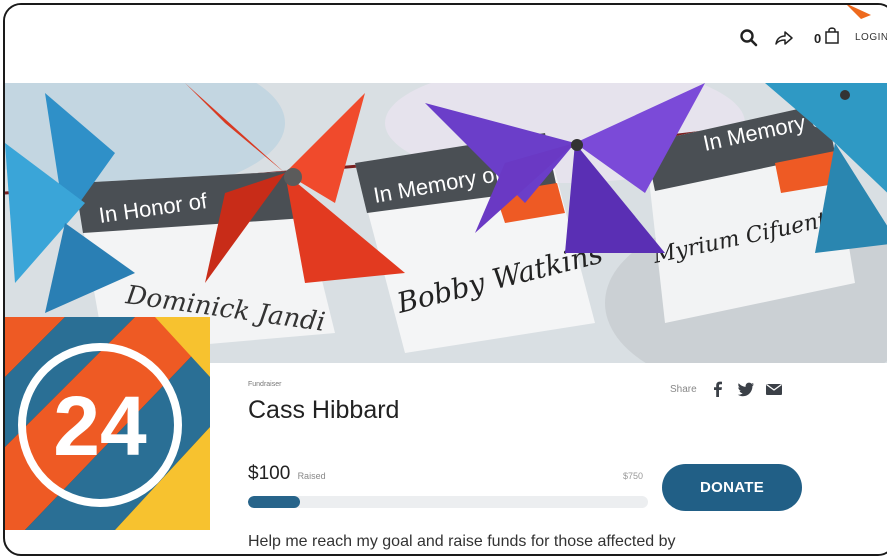 The image size is (887, 559). What do you see at coordinates (832, 35) in the screenshot?
I see `shopping-bag-icon` at bounding box center [832, 35].